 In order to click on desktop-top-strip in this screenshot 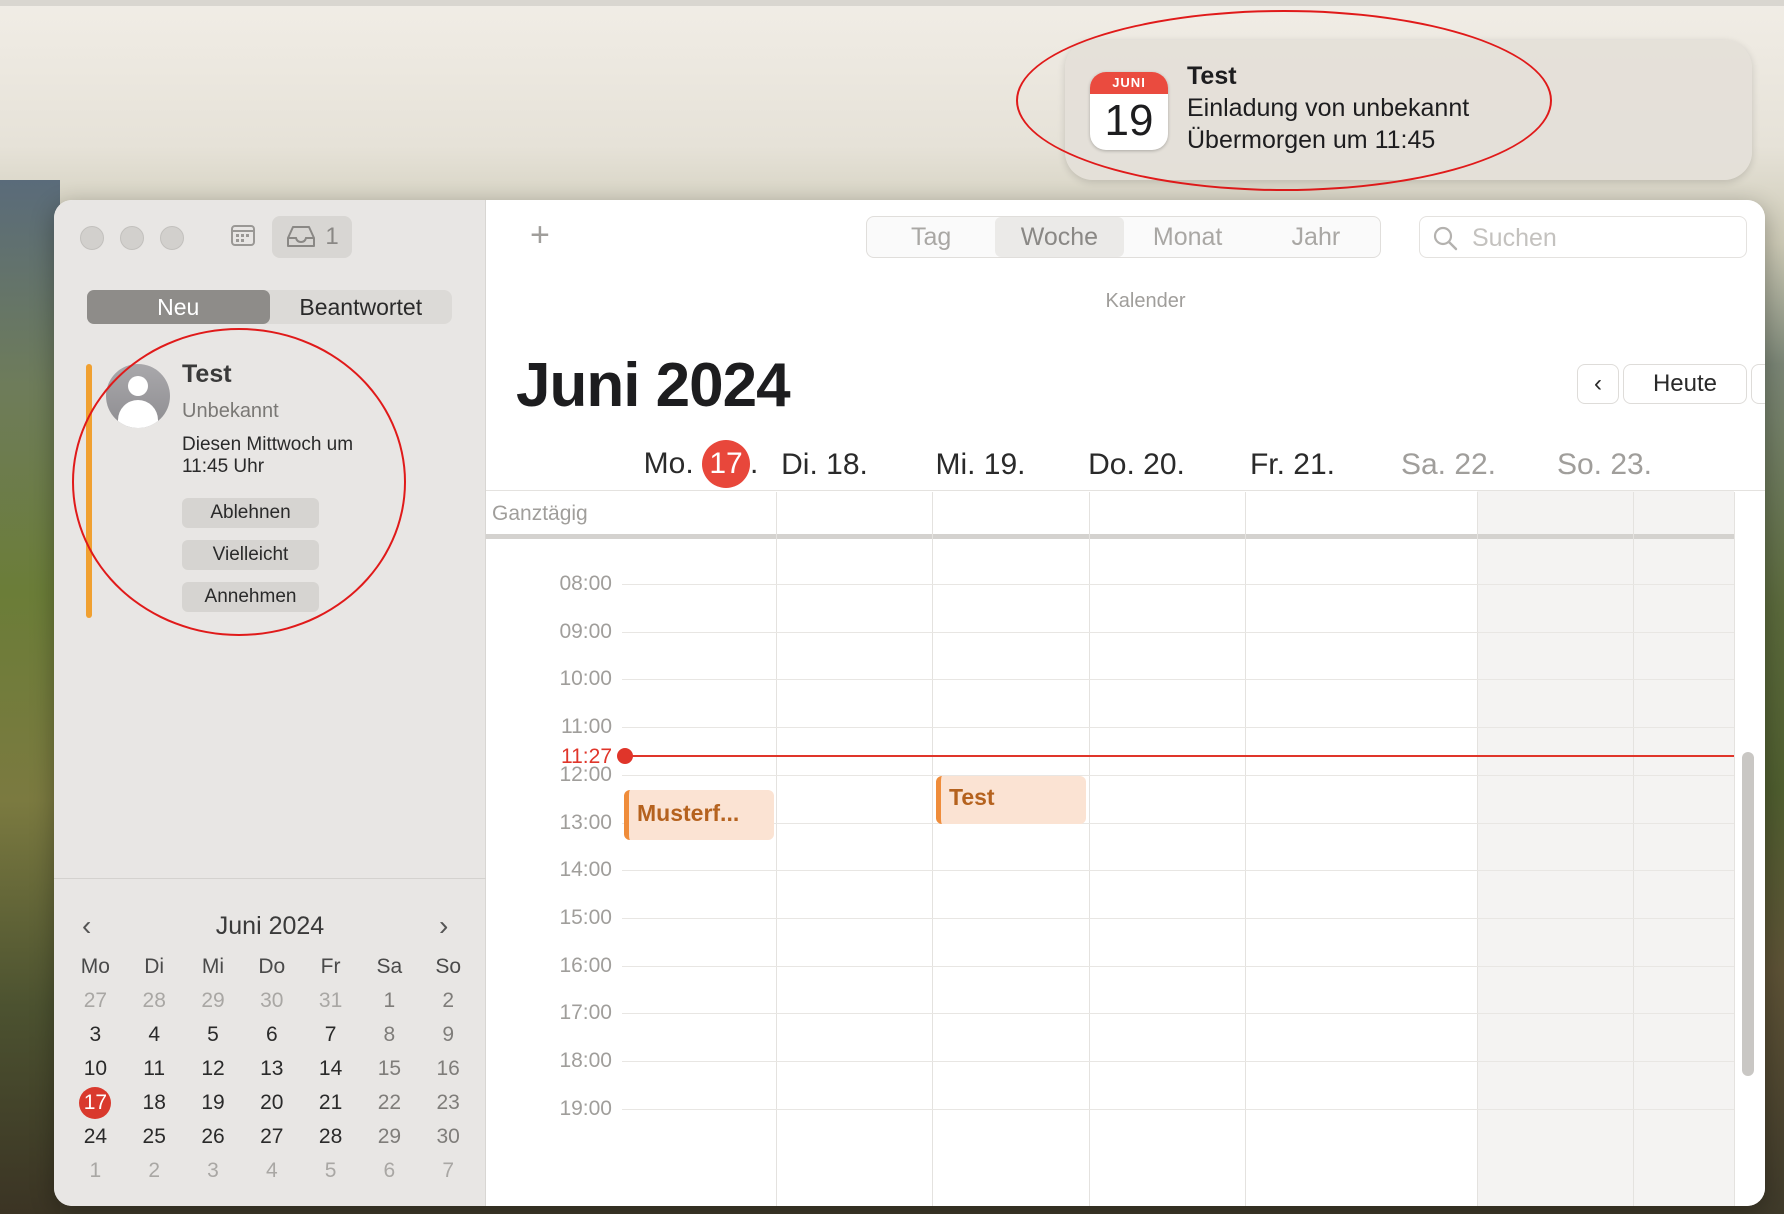, I will do `click(892, 3)`.